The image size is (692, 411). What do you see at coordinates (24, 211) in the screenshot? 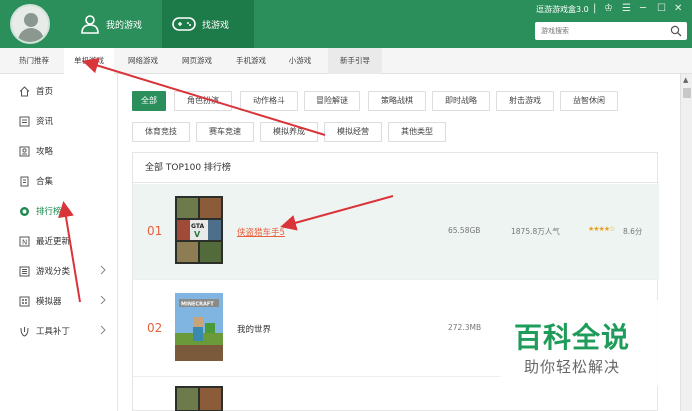
I see `ranking-icon` at bounding box center [24, 211].